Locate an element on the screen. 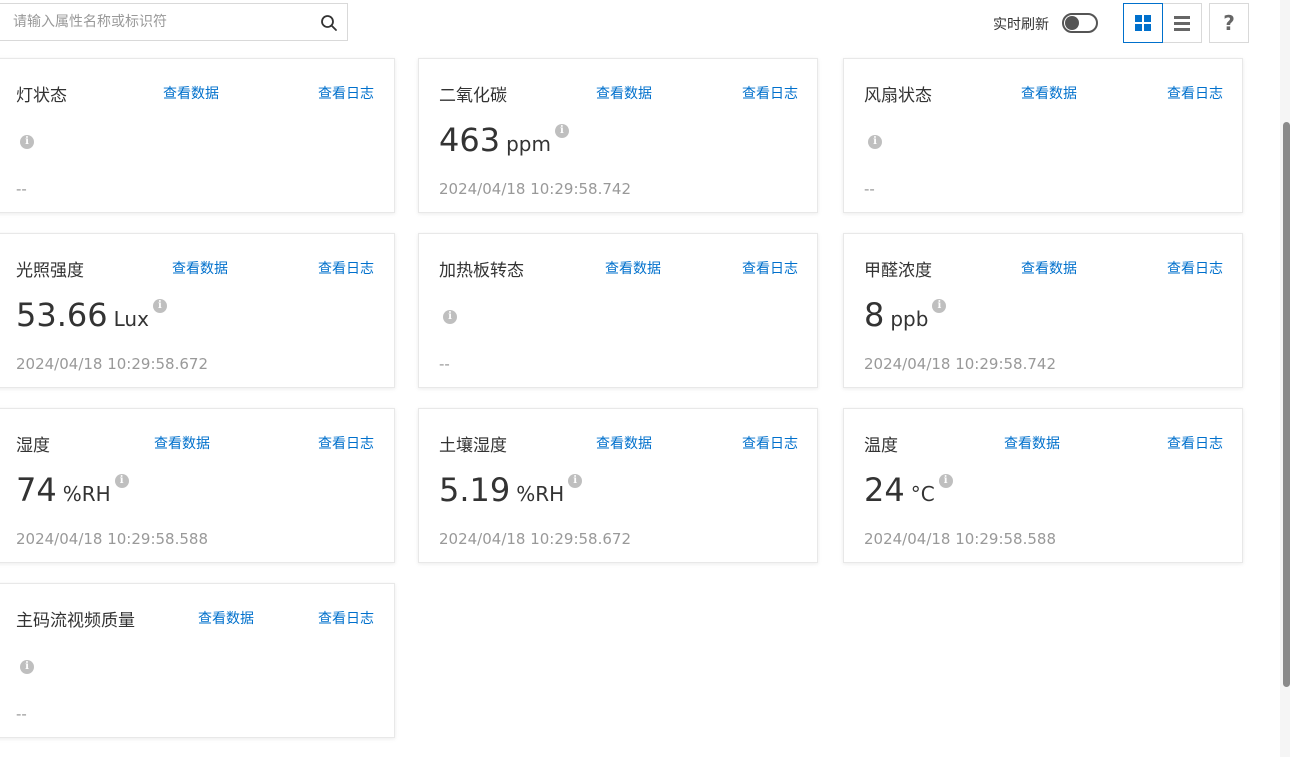 This screenshot has height=757, width=1290. card-title: 光照强度 is located at coordinates (50, 271).